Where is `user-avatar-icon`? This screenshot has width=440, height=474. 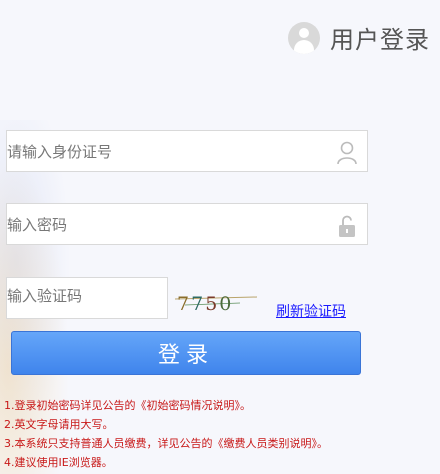 user-avatar-icon is located at coordinates (304, 37).